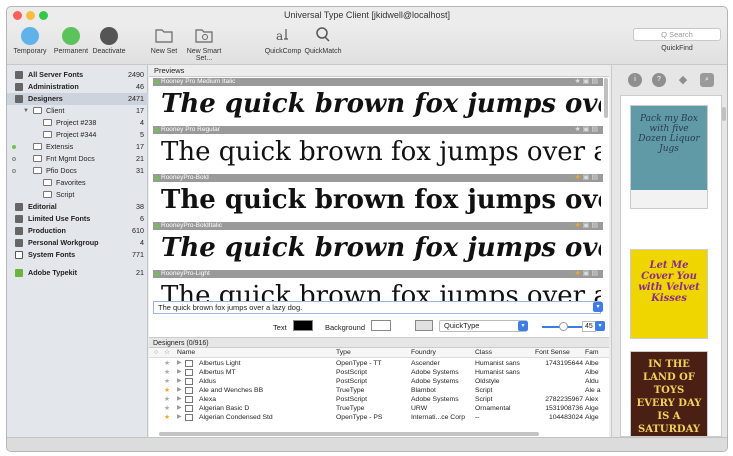 Image resolution: width=733 pixels, height=456 pixels. I want to click on quickfind-card-1: Pack my Box with five Dozen Liquor Jugs, so click(669, 157).